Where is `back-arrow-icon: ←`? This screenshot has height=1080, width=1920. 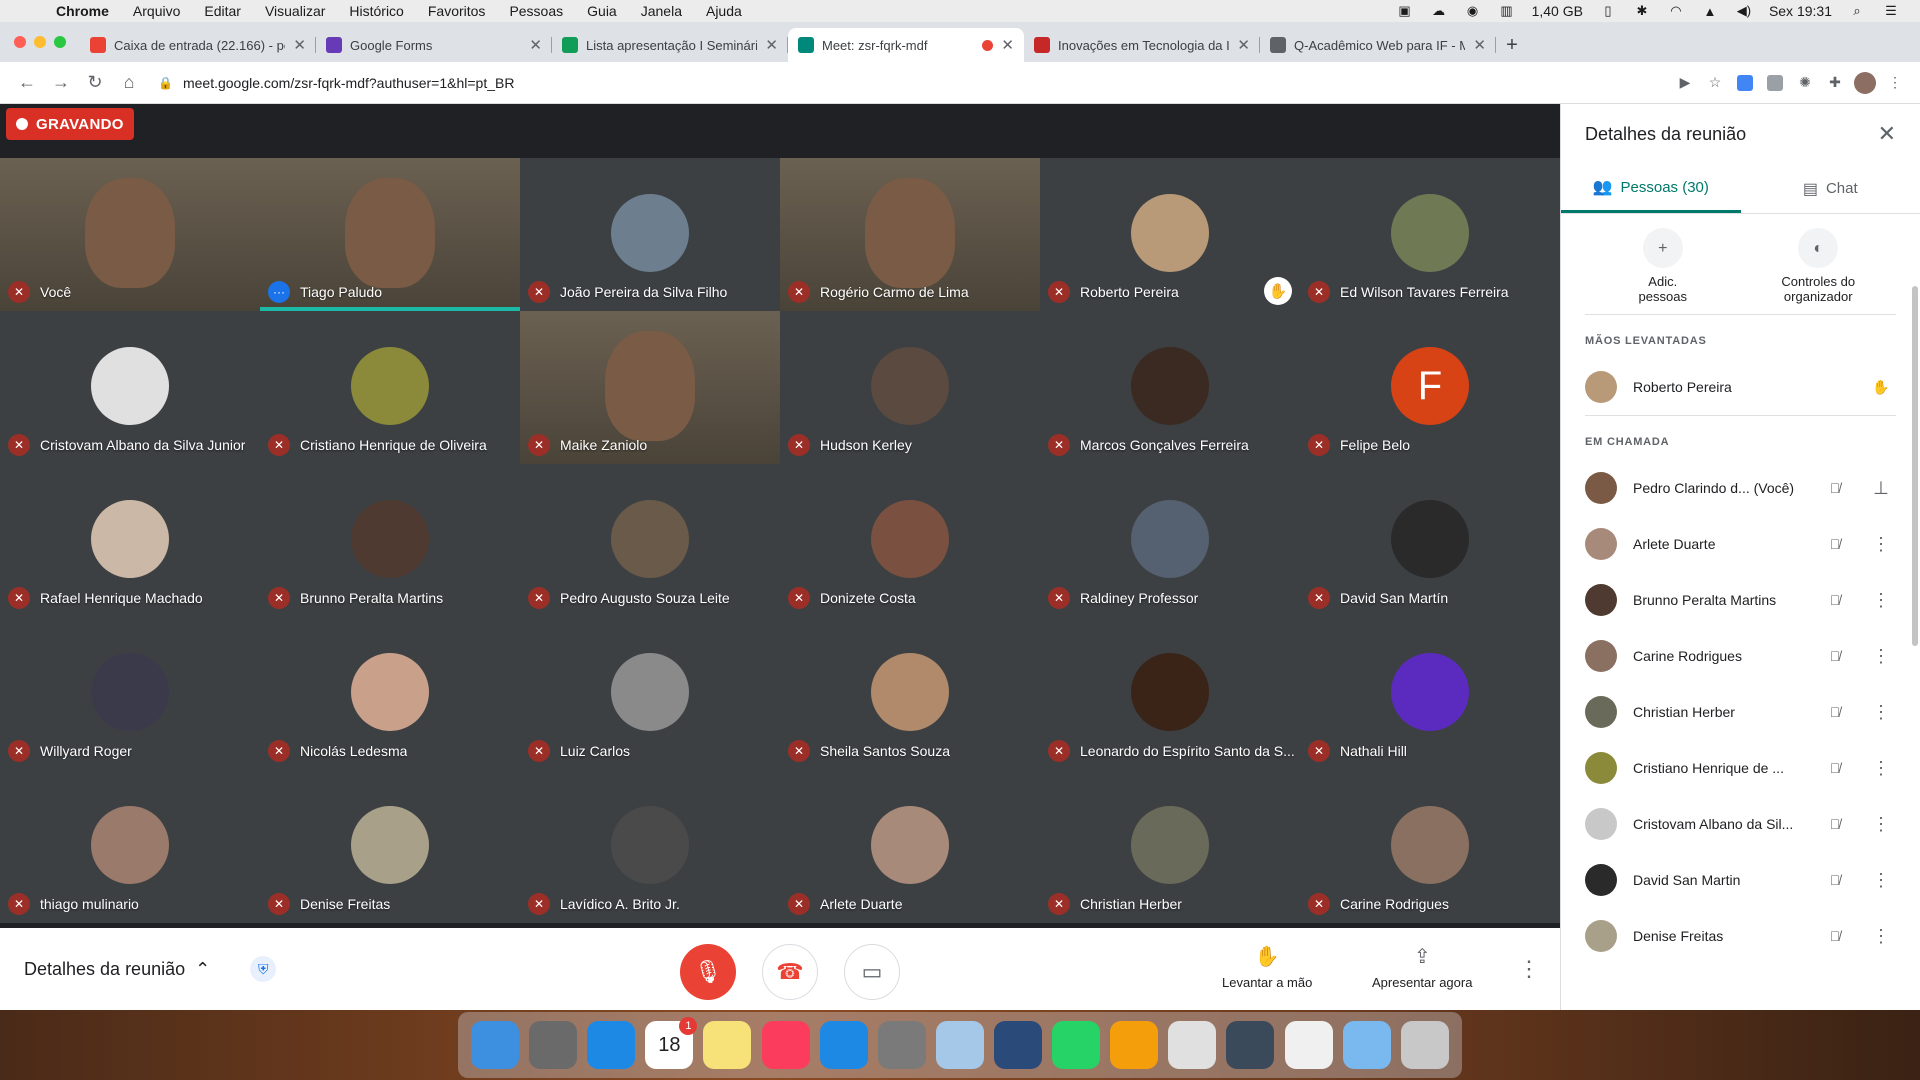 back-arrow-icon: ← is located at coordinates (27, 83).